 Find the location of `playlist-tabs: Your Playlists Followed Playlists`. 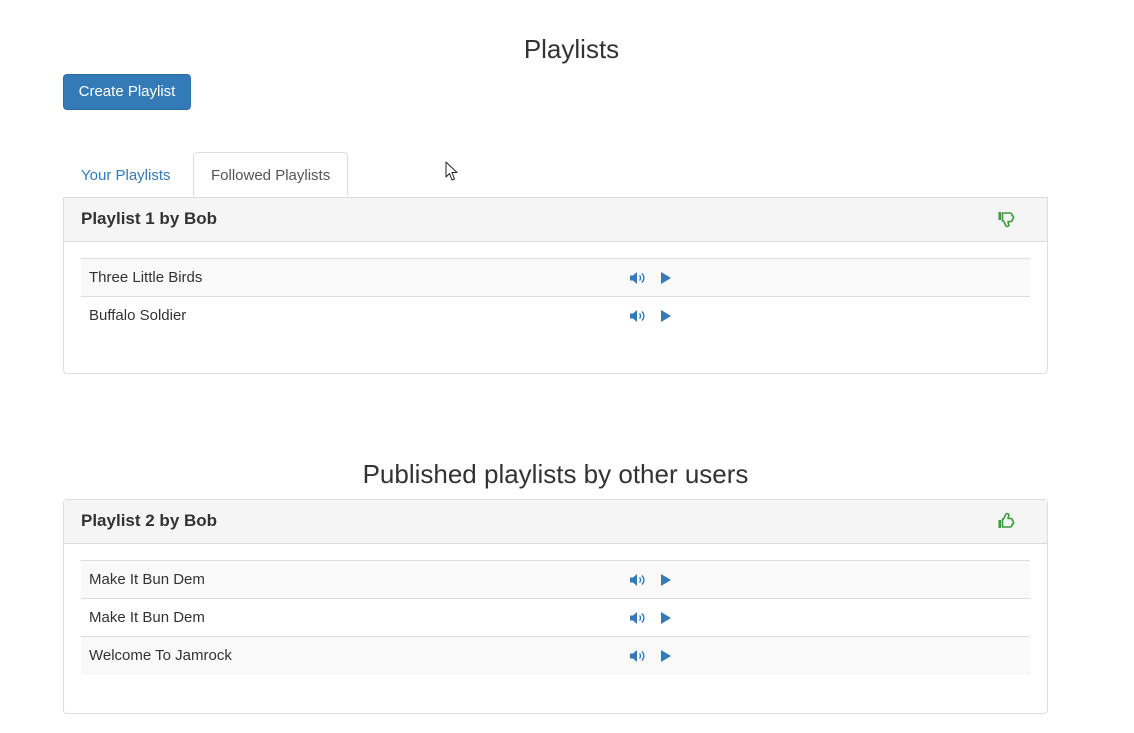

playlist-tabs: Your Playlists Followed Playlists is located at coordinates (206, 174).